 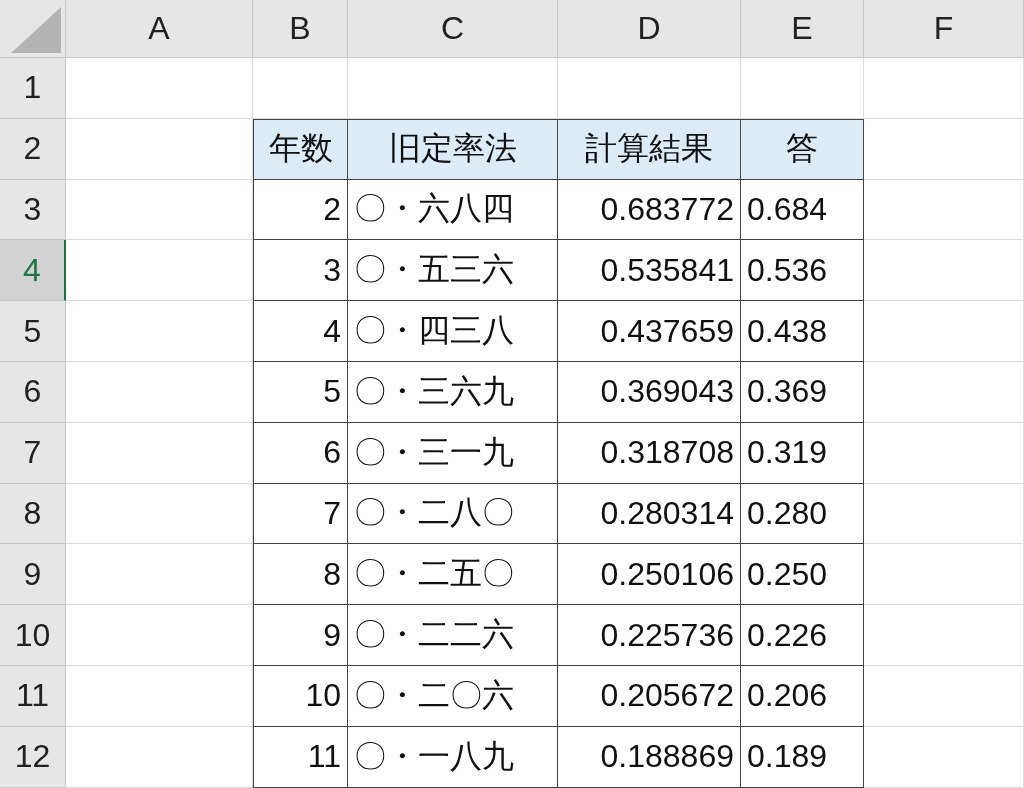 What do you see at coordinates (802, 453) in the screenshot?
I see `table-cell: 0.319` at bounding box center [802, 453].